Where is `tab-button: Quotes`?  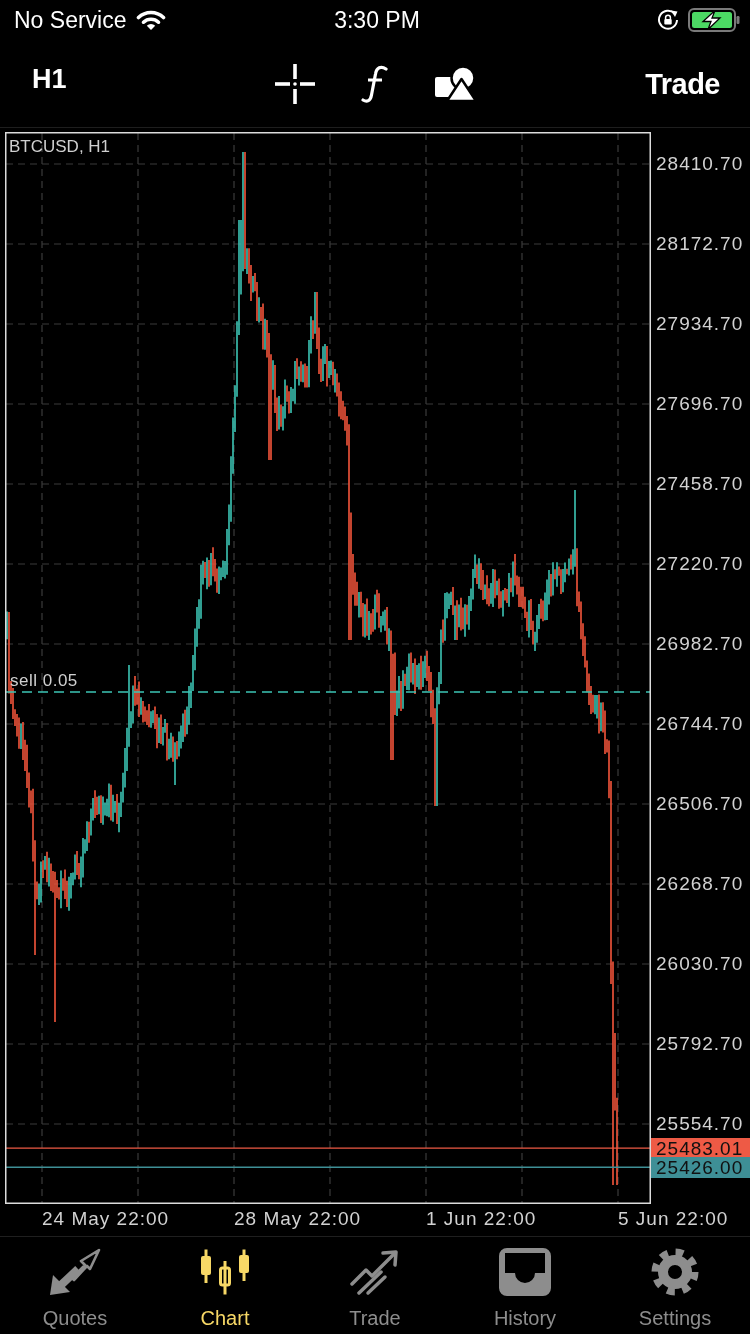
tab-button: Quotes is located at coordinates (75, 1285).